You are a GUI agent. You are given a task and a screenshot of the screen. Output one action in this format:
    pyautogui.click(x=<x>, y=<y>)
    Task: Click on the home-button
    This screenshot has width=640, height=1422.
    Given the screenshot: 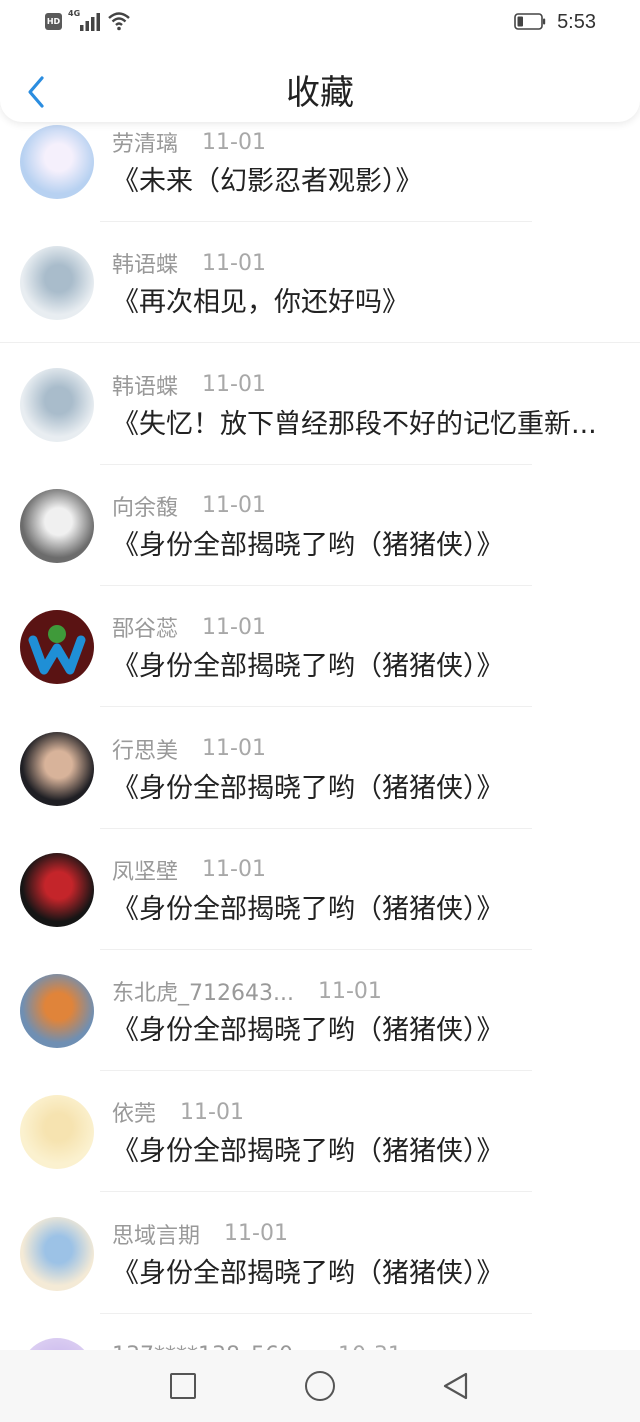 What is the action you would take?
    pyautogui.click(x=320, y=1386)
    